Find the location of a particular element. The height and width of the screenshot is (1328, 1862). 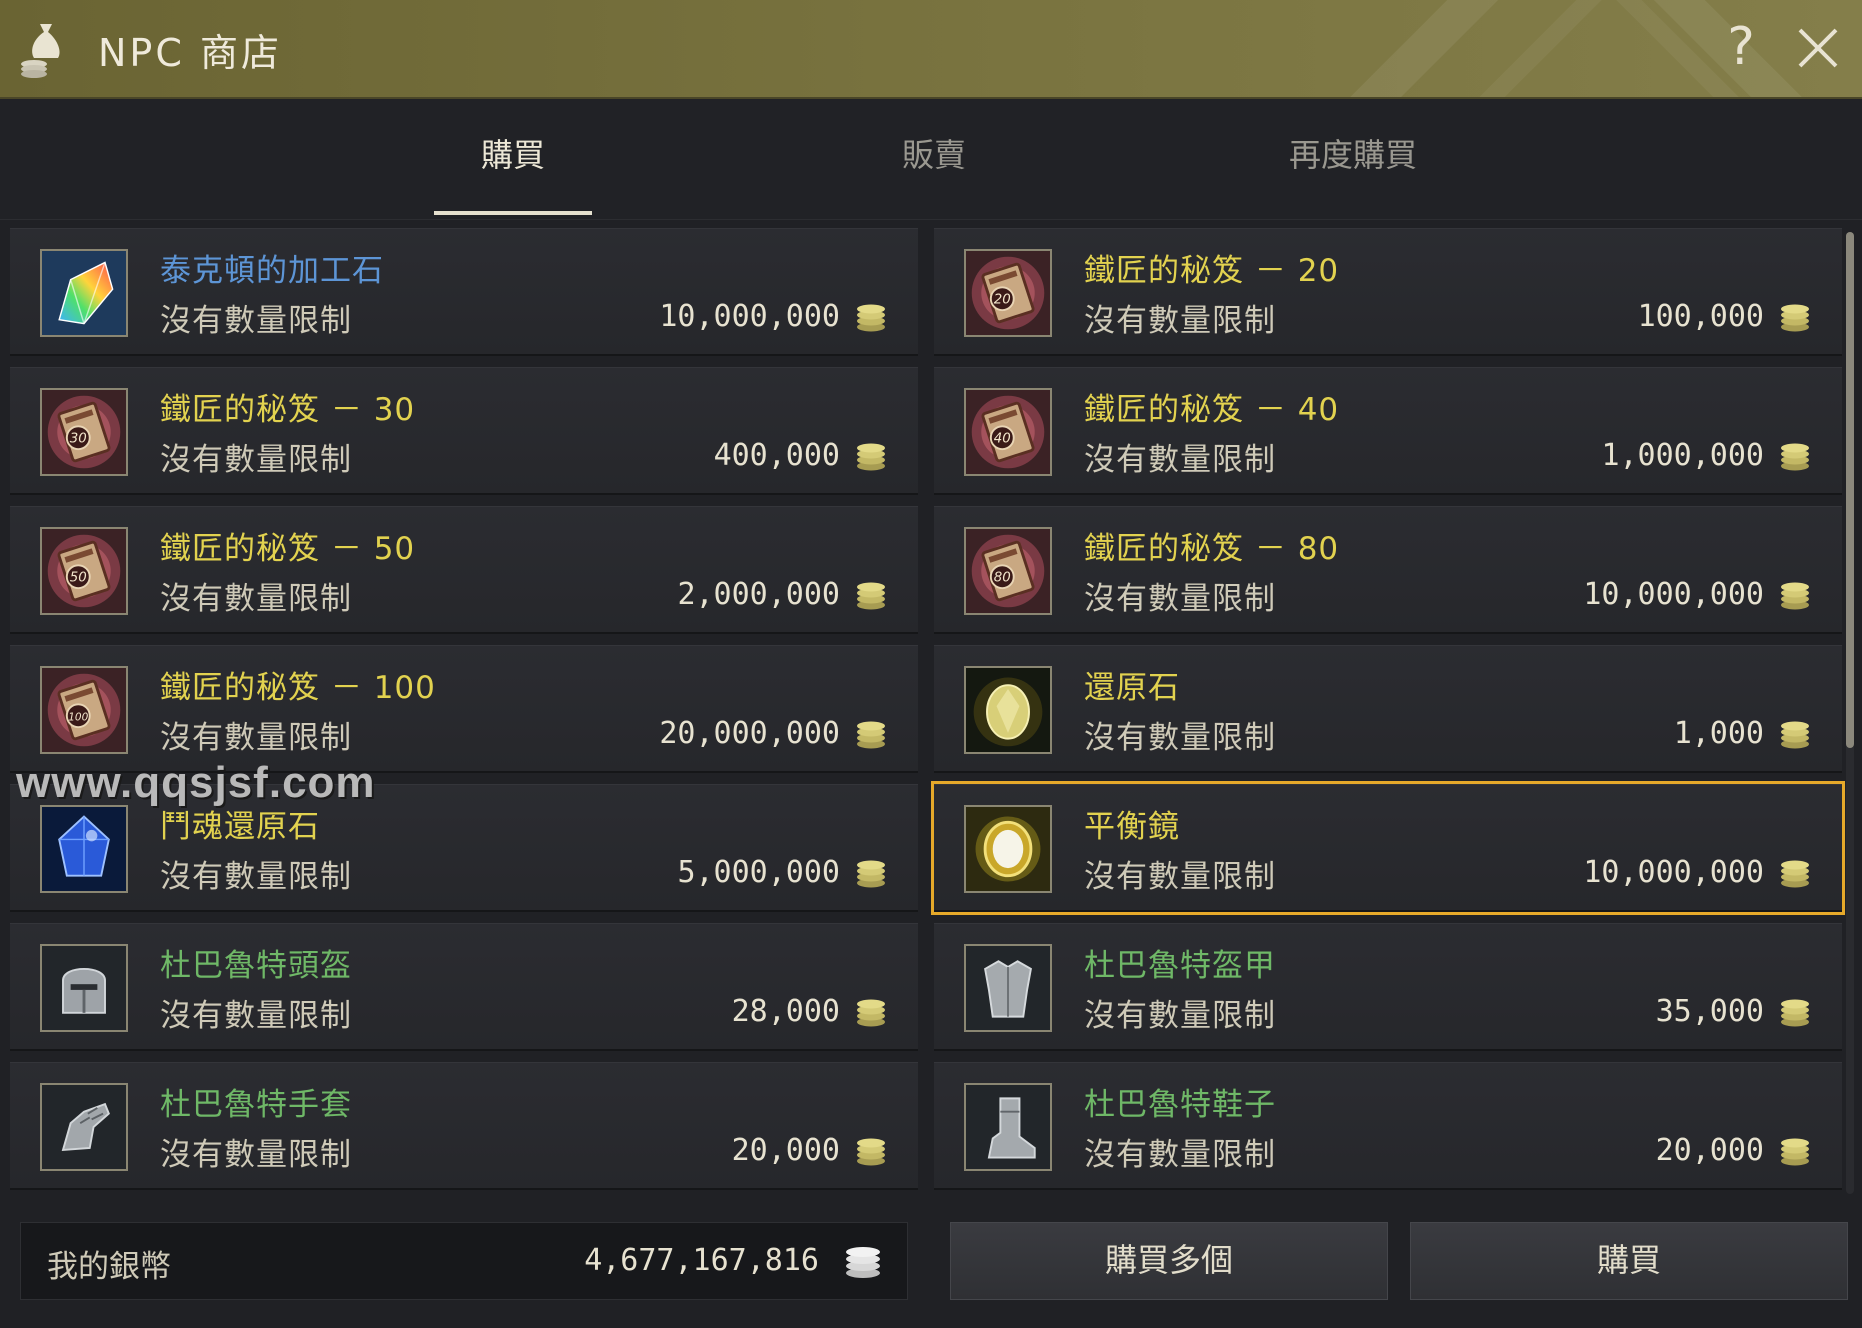

scrollbar is located at coordinates (1850, 713).